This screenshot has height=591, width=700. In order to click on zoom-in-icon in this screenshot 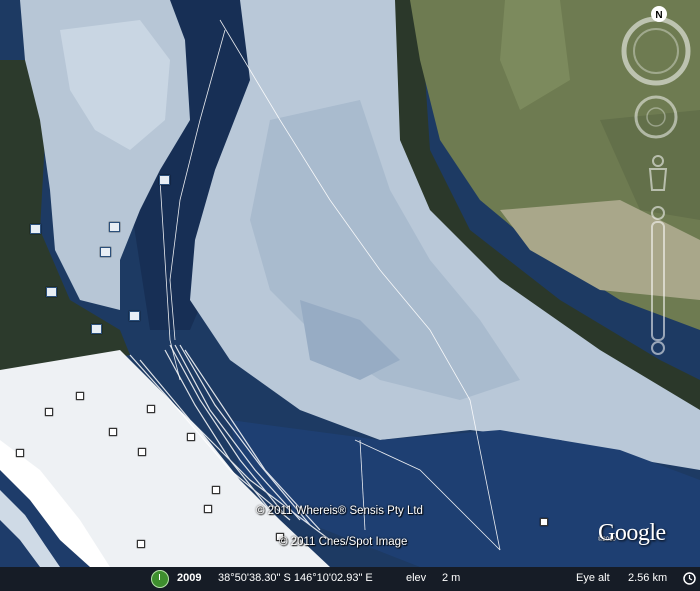, I will do `click(658, 213)`.